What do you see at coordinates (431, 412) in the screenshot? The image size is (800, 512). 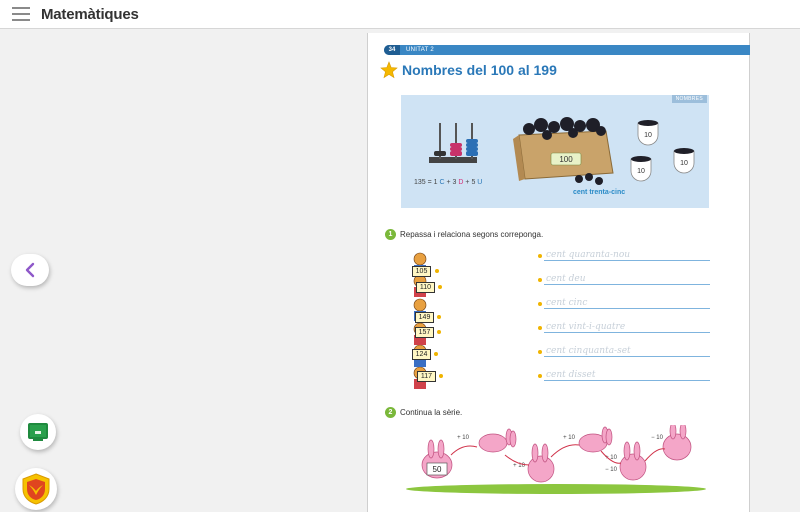 I see `exercise-instruction: Continua la sèrie.` at bounding box center [431, 412].